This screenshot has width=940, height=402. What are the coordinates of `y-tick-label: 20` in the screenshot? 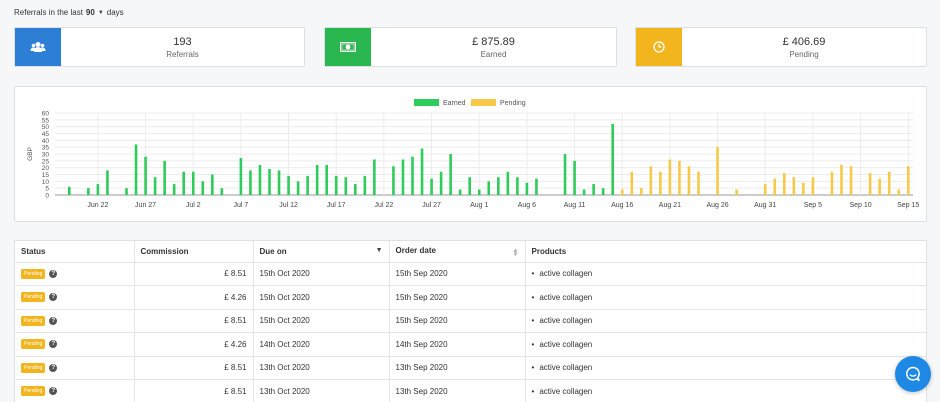 It's located at (46, 168).